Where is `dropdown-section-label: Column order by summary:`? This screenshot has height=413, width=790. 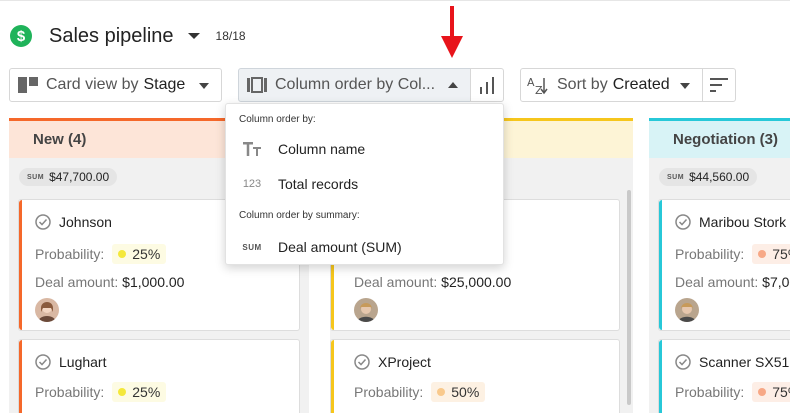
dropdown-section-label: Column order by summary: is located at coordinates (299, 215).